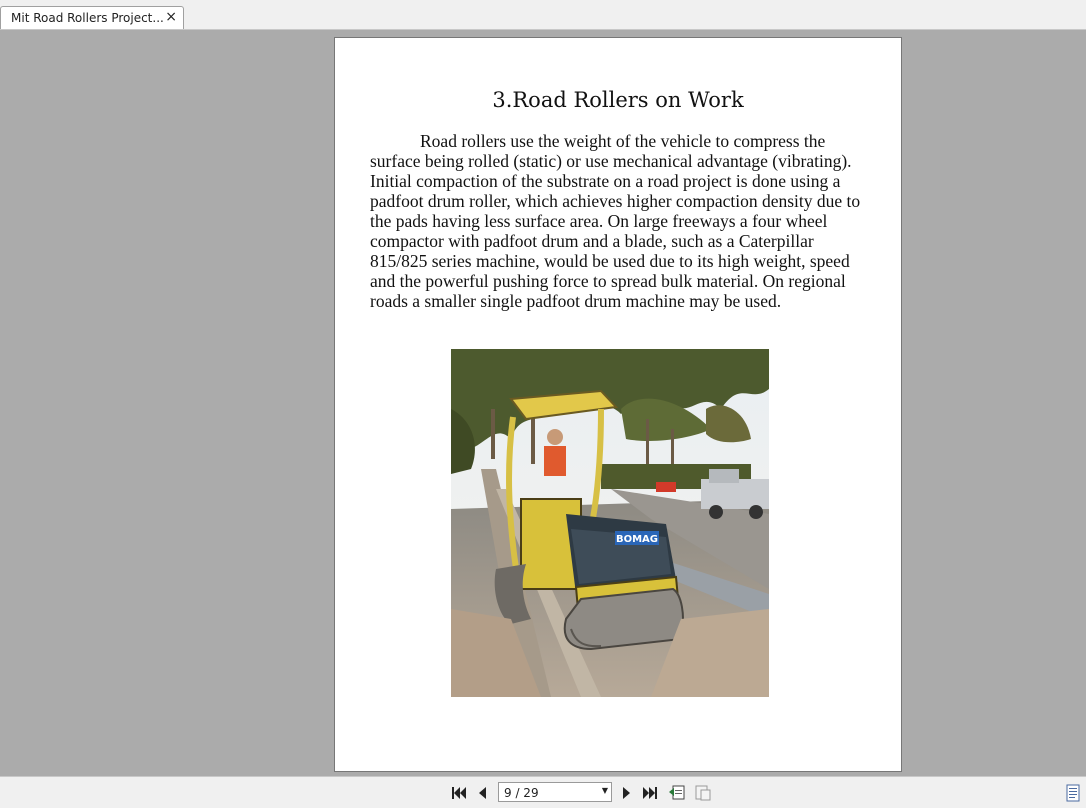 The image size is (1086, 808). Describe the element at coordinates (555, 792) in the screenshot. I see `page-number-select: 9 / 29 ▼` at that location.